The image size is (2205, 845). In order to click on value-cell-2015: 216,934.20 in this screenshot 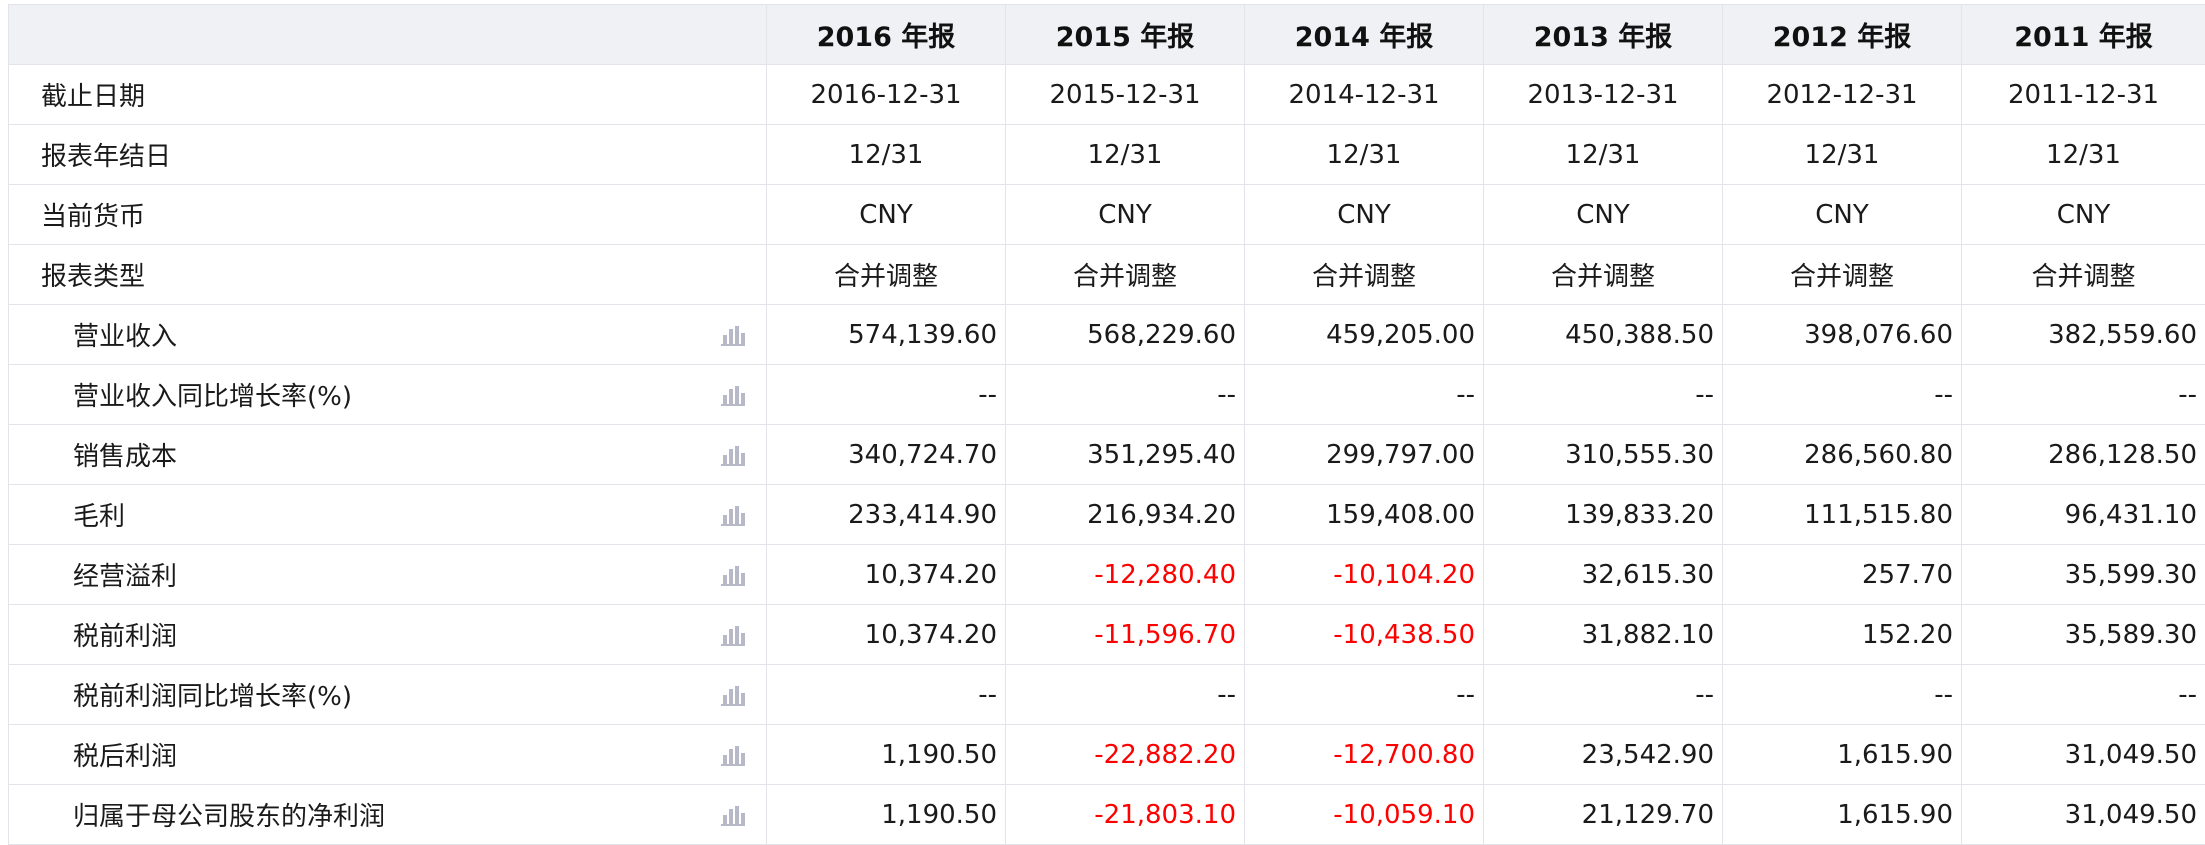, I will do `click(1125, 515)`.